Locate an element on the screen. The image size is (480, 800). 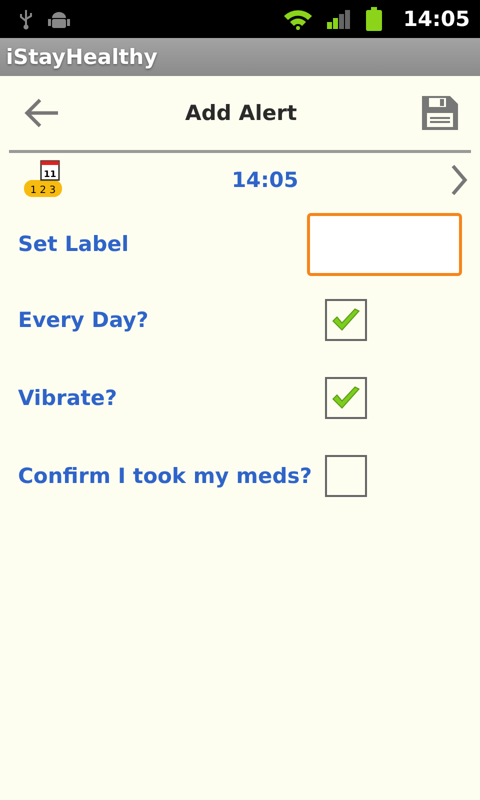
android-icon is located at coordinates (59, 19).